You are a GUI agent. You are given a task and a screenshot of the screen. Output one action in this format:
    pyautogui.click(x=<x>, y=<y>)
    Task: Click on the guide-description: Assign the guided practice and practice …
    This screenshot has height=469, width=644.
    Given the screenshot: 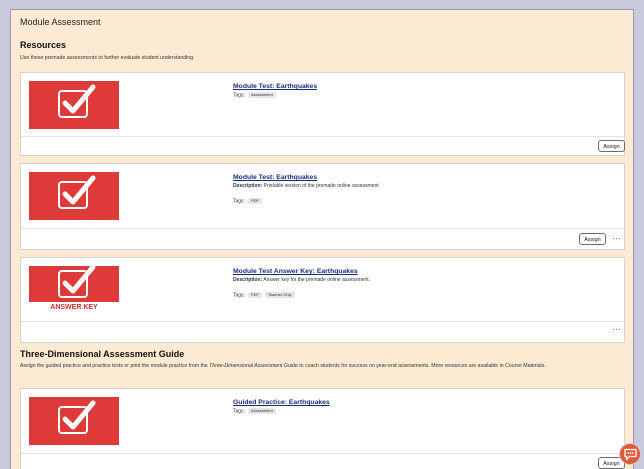 What is the action you would take?
    pyautogui.click(x=320, y=366)
    